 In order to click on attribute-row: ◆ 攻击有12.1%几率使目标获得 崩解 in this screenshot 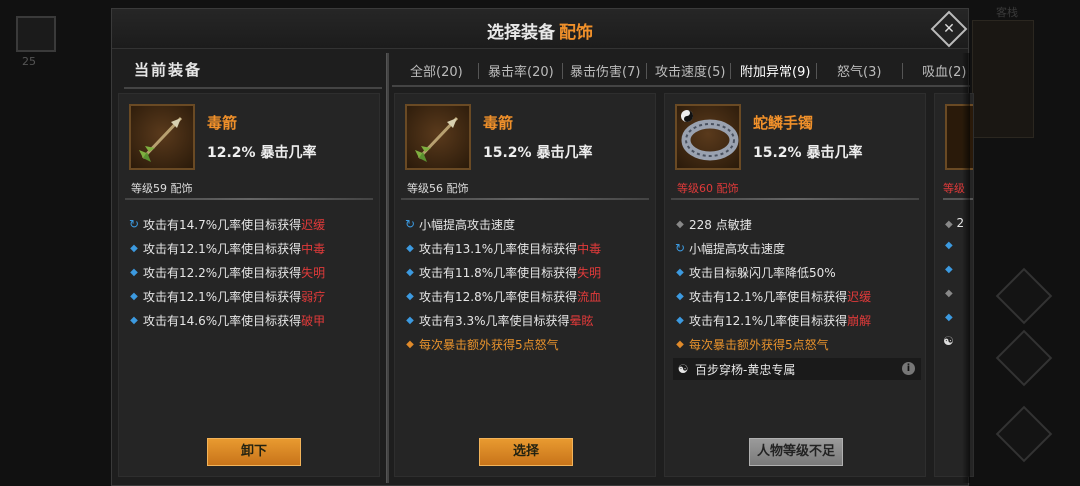, I will do `click(796, 320)`.